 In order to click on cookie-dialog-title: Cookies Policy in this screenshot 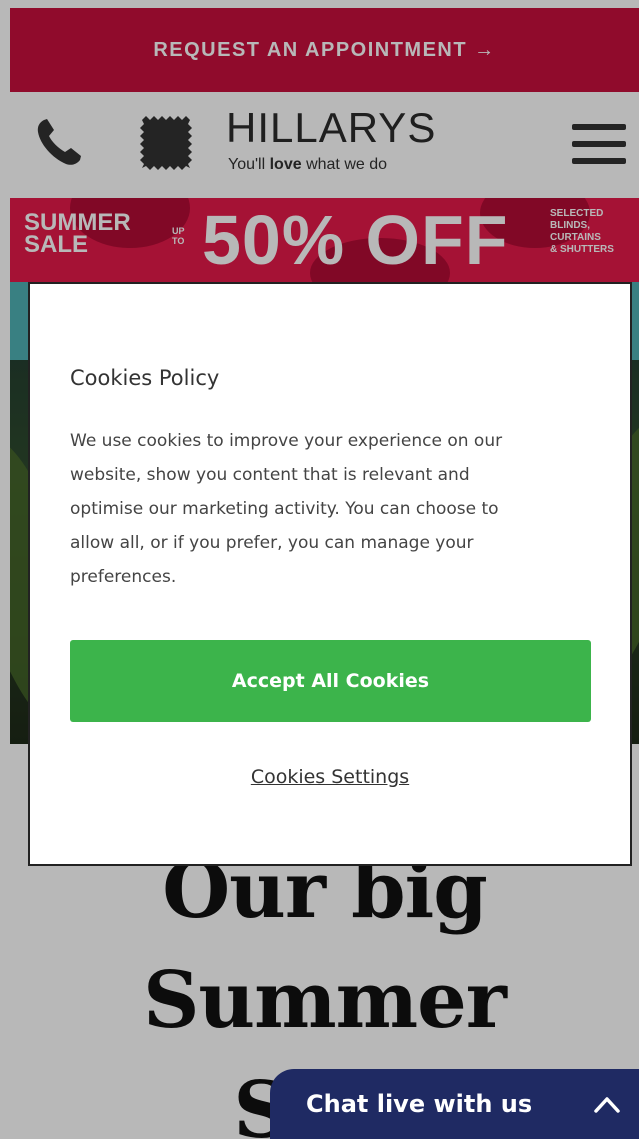, I will do `click(145, 378)`.